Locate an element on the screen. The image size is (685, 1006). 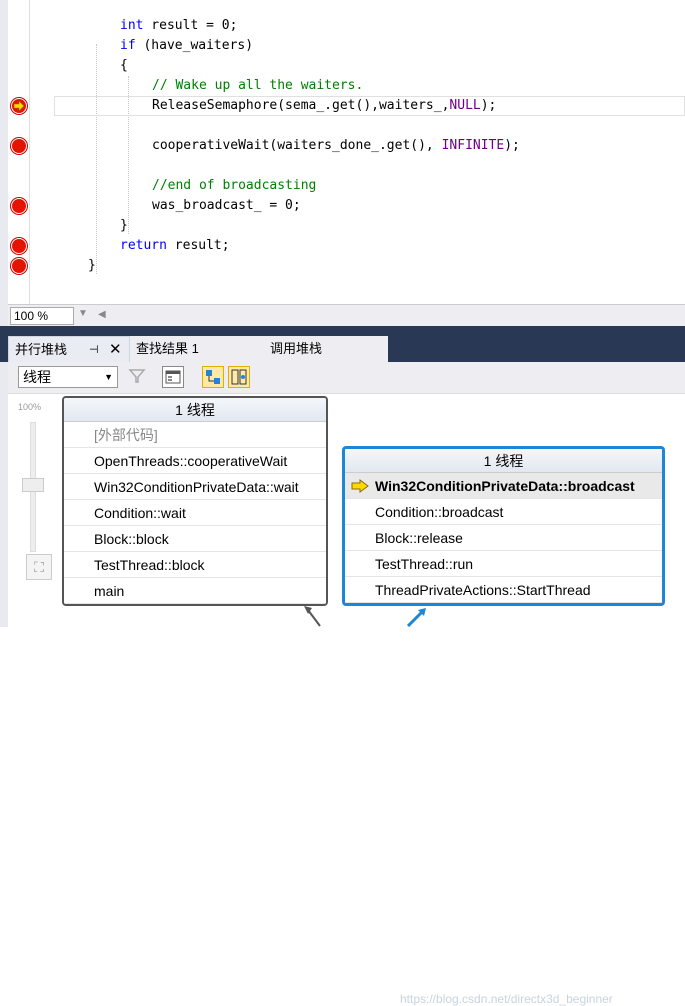
code-line: return result; is located at coordinates (175, 245).